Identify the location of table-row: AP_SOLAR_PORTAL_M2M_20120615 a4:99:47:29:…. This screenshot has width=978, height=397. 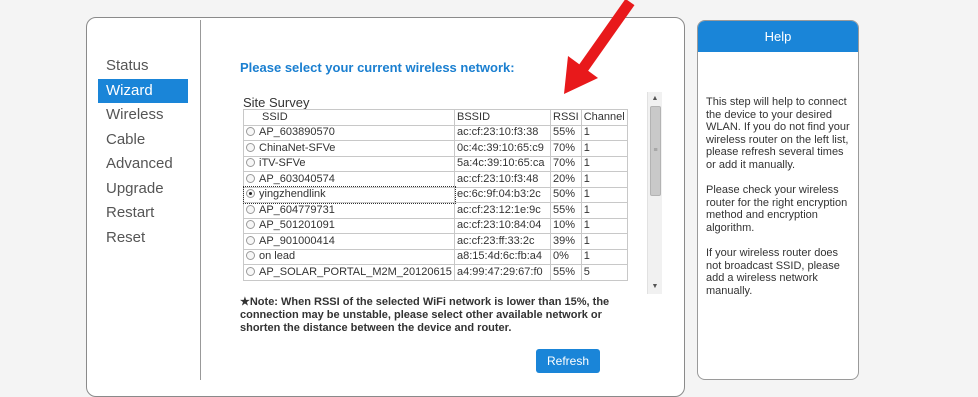
(435, 272).